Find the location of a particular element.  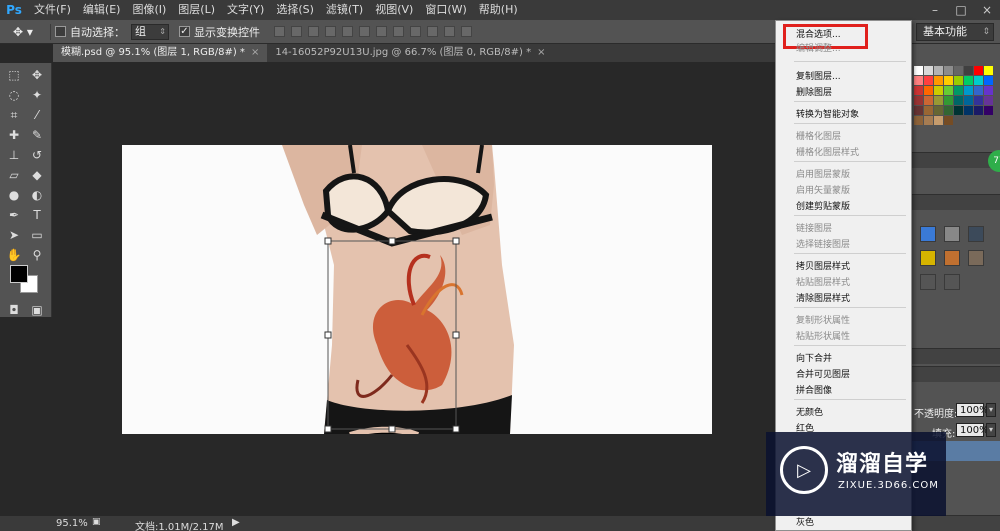

align-left-icon is located at coordinates (330, 31).